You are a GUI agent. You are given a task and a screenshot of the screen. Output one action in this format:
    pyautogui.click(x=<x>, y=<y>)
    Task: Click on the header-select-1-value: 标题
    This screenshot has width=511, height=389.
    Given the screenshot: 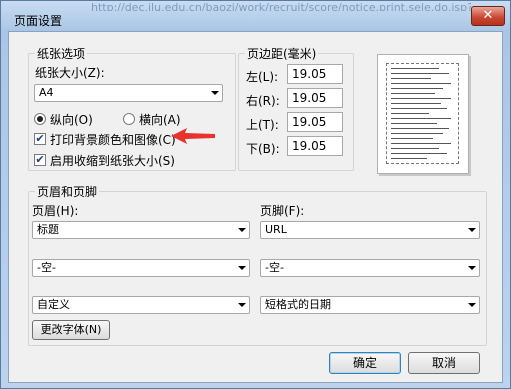 What is the action you would take?
    pyautogui.click(x=48, y=229)
    